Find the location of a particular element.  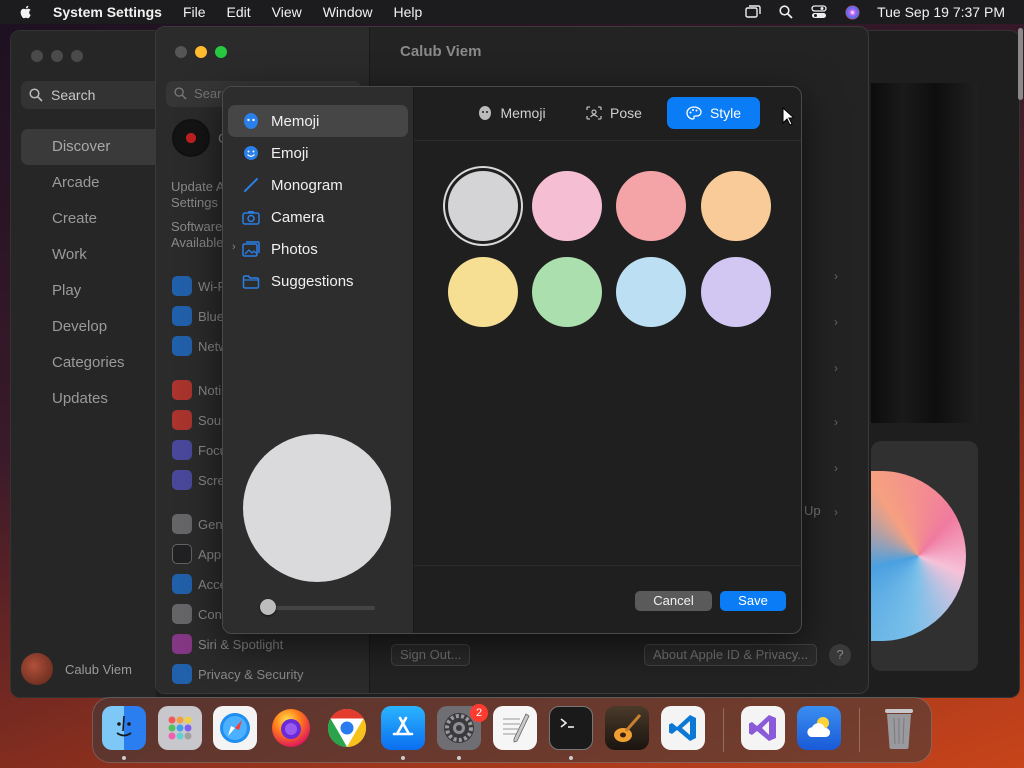

sidebar-item-privacy: Privacy & Security is located at coordinates (267, 674).